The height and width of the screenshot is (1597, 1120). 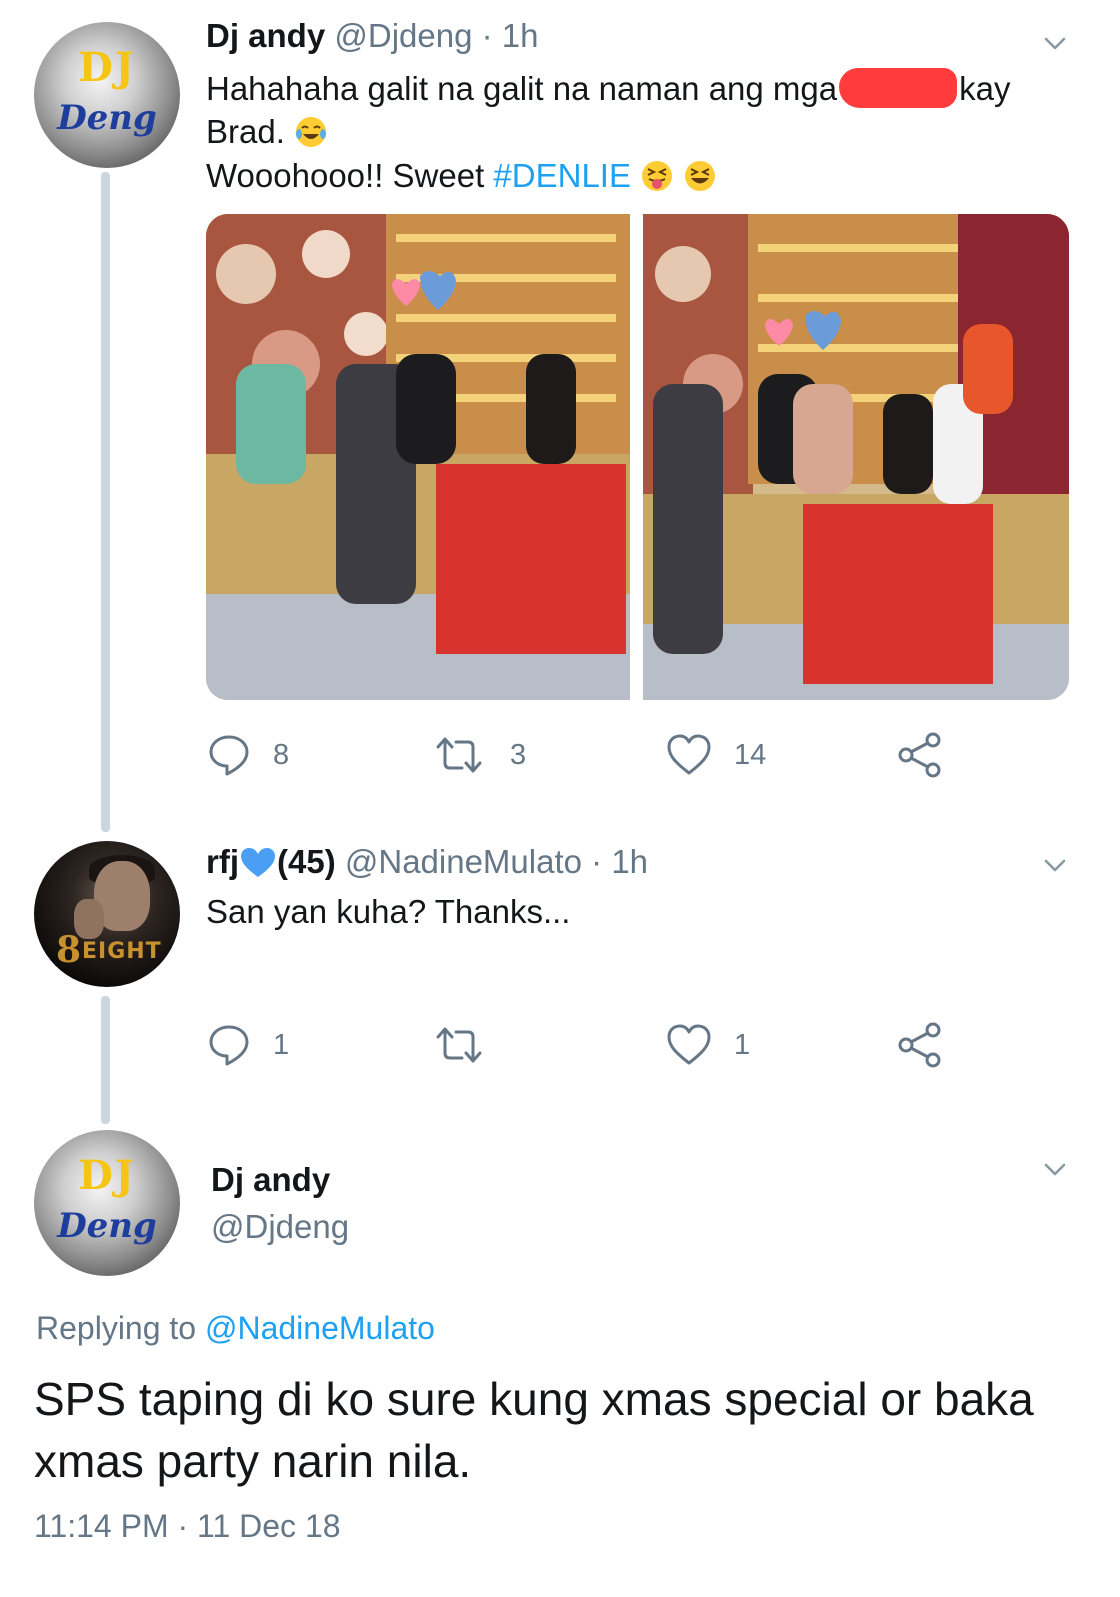 What do you see at coordinates (187, 1526) in the screenshot?
I see `tweet-timestamp: 11:14 PM · 11 Dec 18` at bounding box center [187, 1526].